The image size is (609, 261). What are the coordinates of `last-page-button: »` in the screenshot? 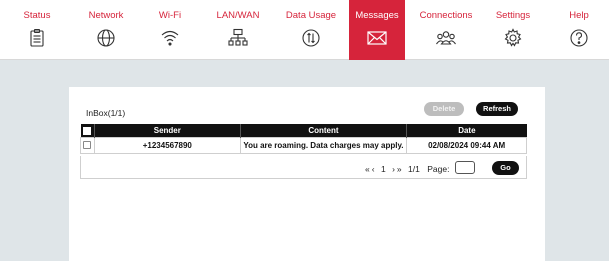 It's located at (399, 169).